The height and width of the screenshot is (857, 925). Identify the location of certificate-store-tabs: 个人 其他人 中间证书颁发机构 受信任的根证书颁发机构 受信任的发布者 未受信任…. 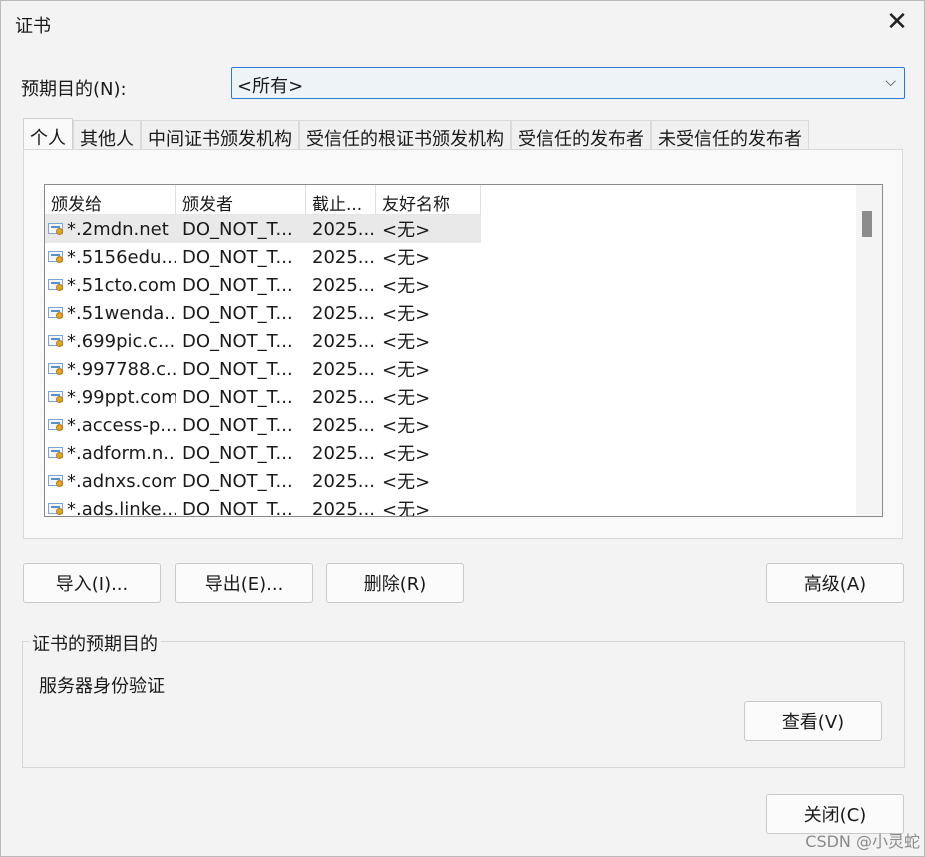
(416, 135).